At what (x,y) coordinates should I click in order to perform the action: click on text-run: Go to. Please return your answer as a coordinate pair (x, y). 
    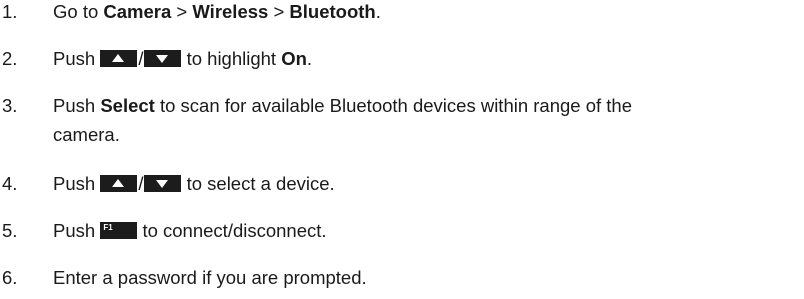
    Looking at the image, I should click on (78, 11).